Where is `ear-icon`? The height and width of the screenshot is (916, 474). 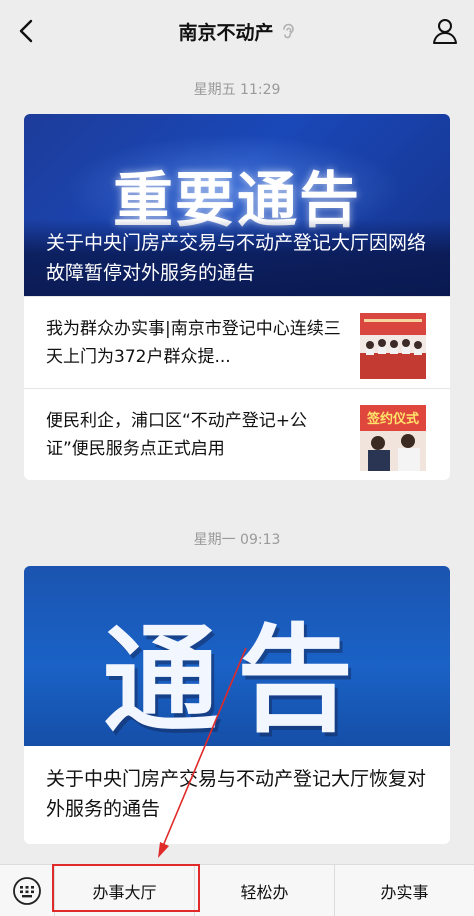
ear-icon is located at coordinates (288, 31).